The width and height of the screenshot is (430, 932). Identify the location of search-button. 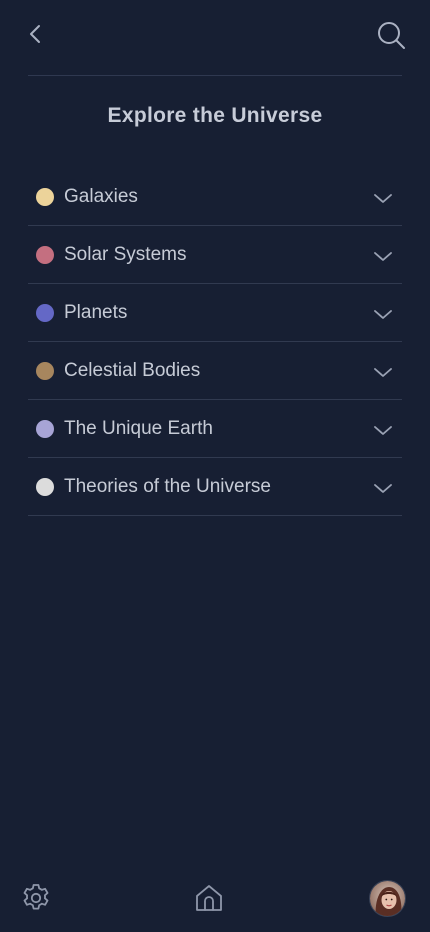
(391, 35).